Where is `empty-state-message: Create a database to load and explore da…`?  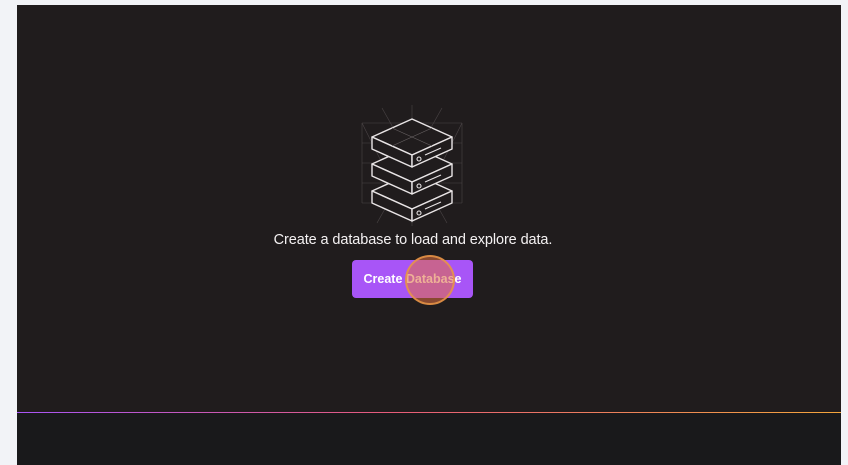
empty-state-message: Create a database to load and explore da… is located at coordinates (413, 240).